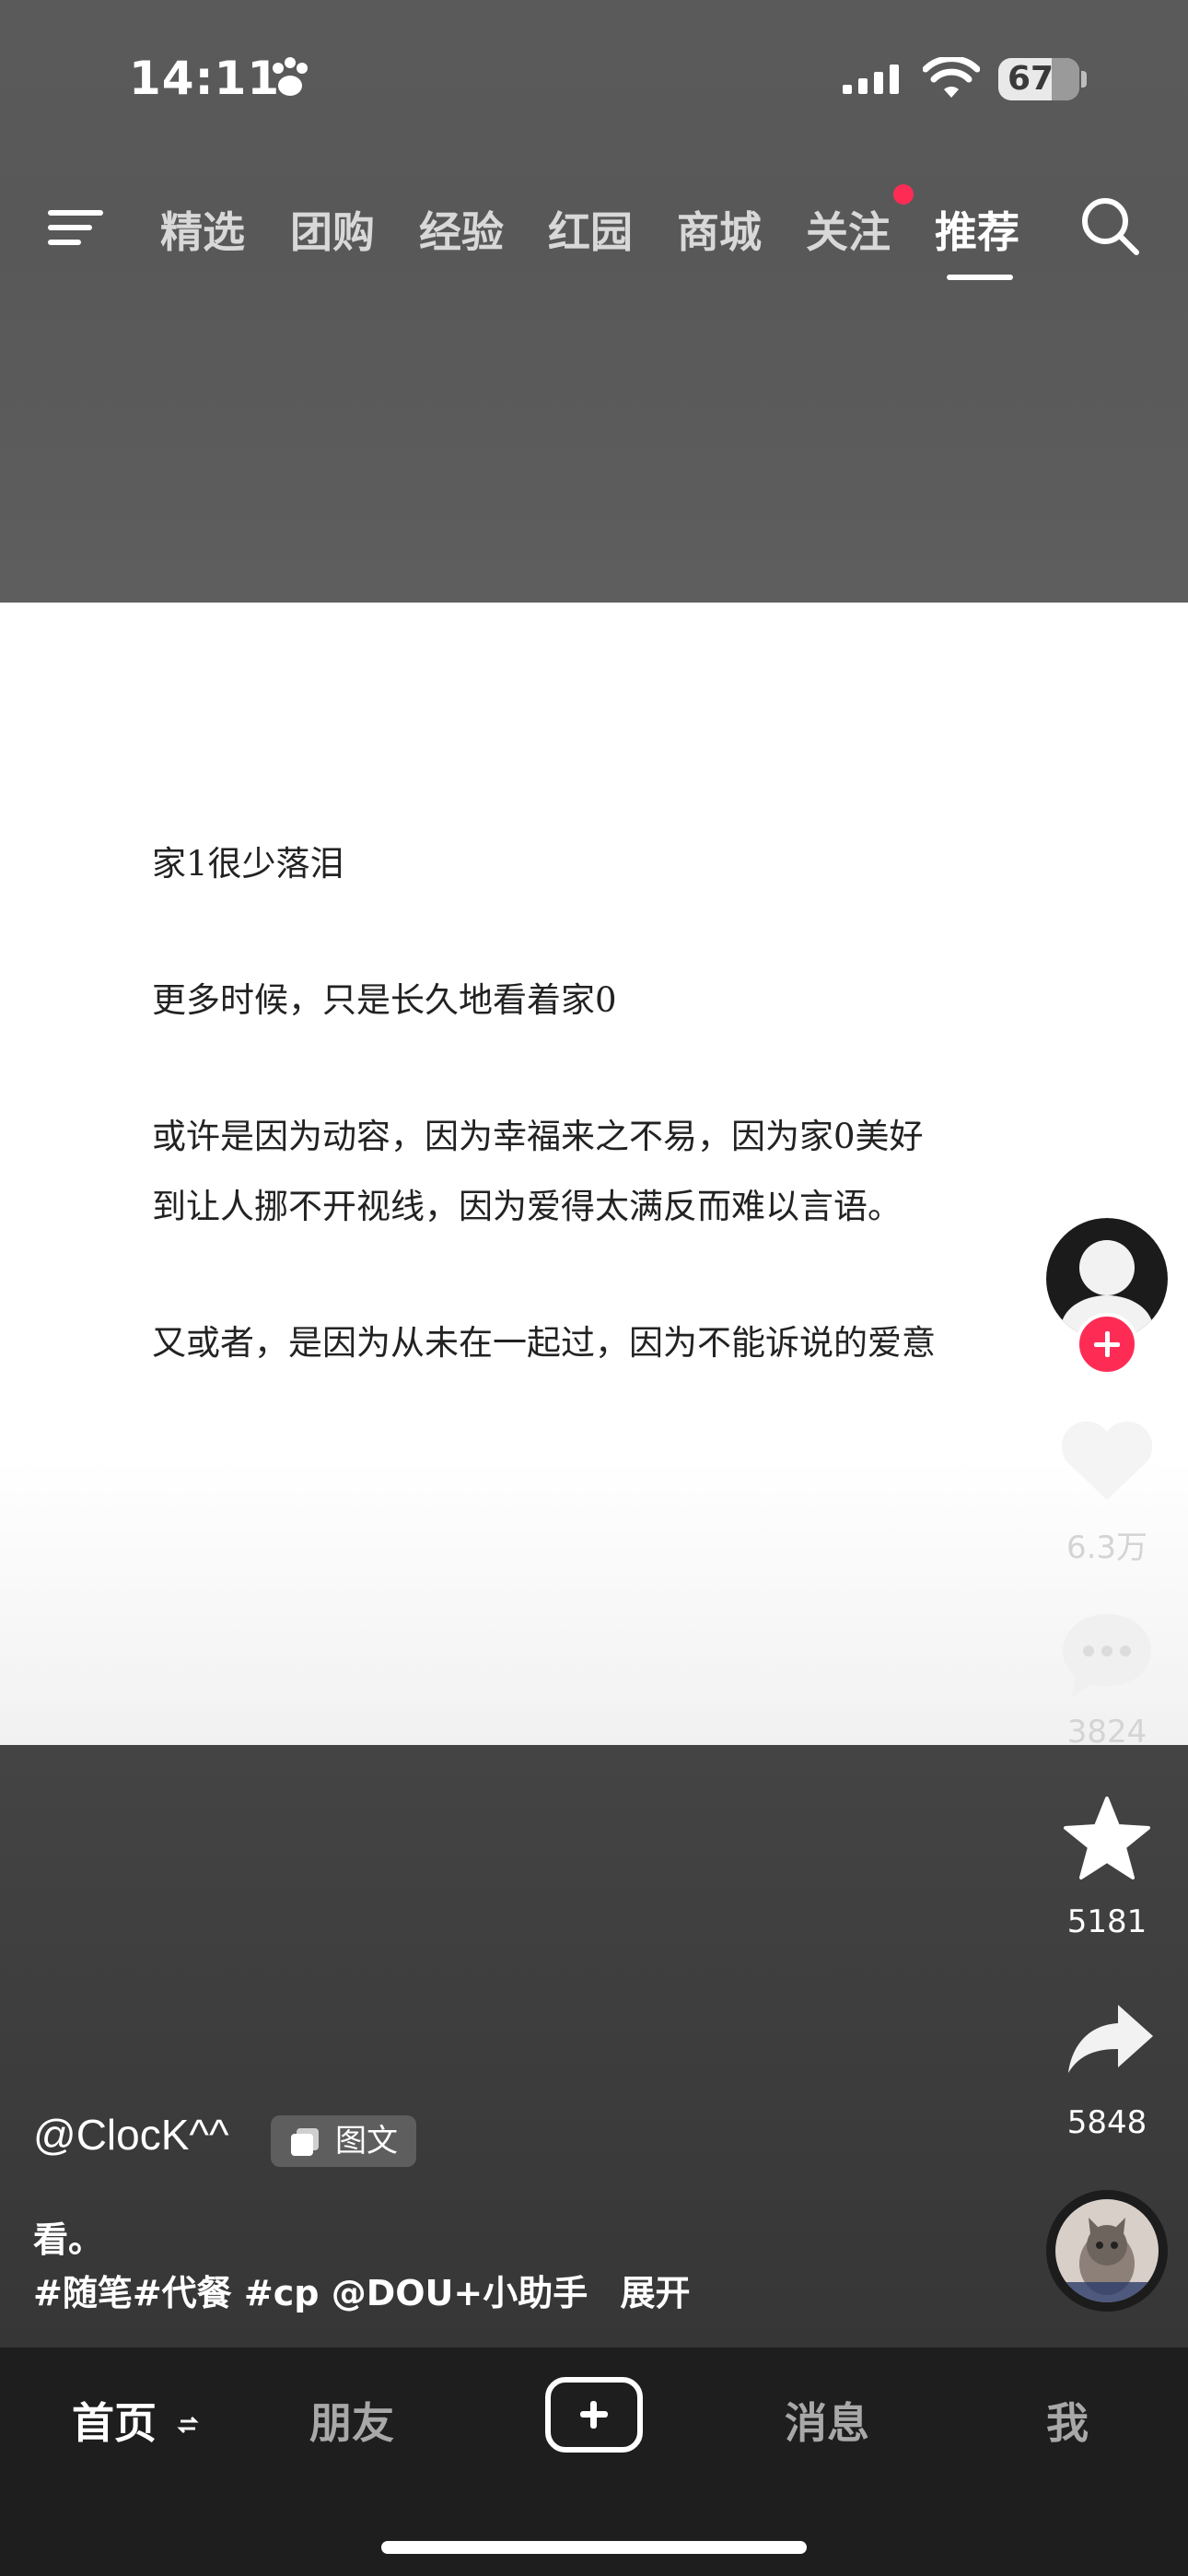  What do you see at coordinates (1107, 1547) in the screenshot?
I see `like-count: 6.3万` at bounding box center [1107, 1547].